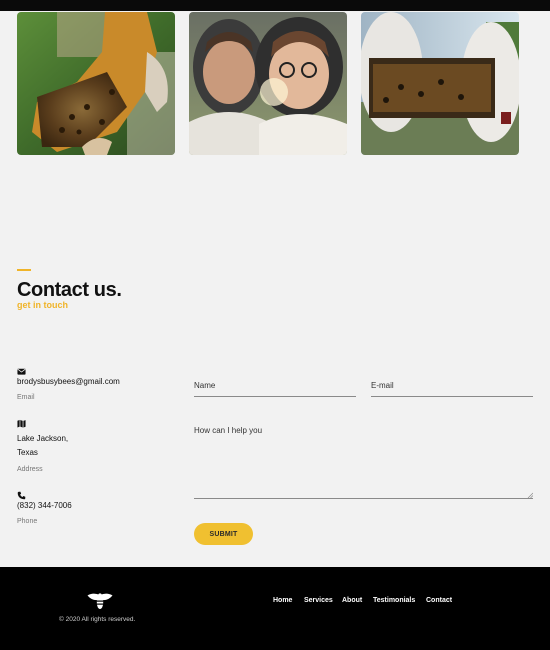  I want to click on gallery-photo-frame, so click(440, 83).